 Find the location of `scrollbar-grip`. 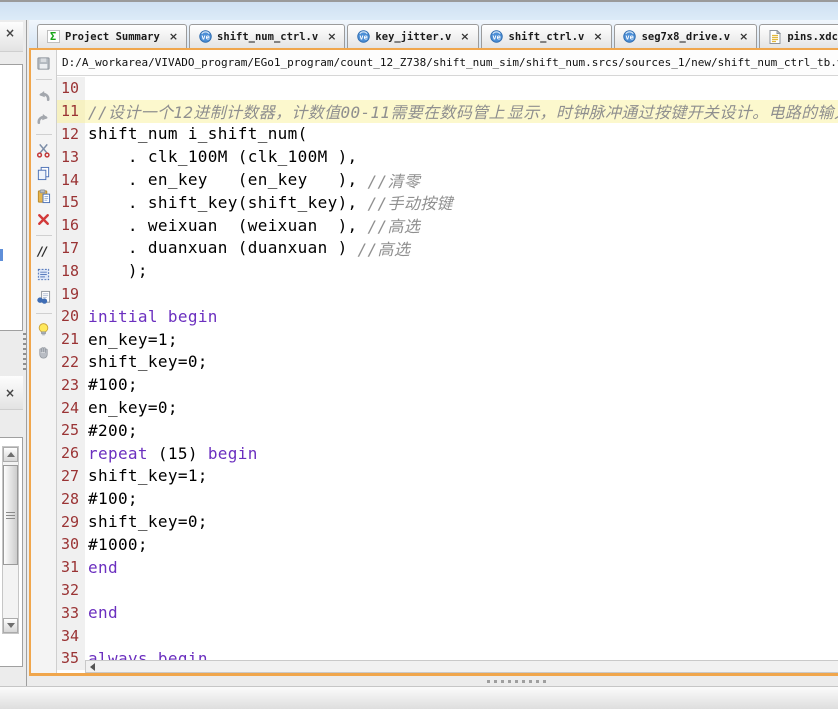

scrollbar-grip is located at coordinates (10, 515).